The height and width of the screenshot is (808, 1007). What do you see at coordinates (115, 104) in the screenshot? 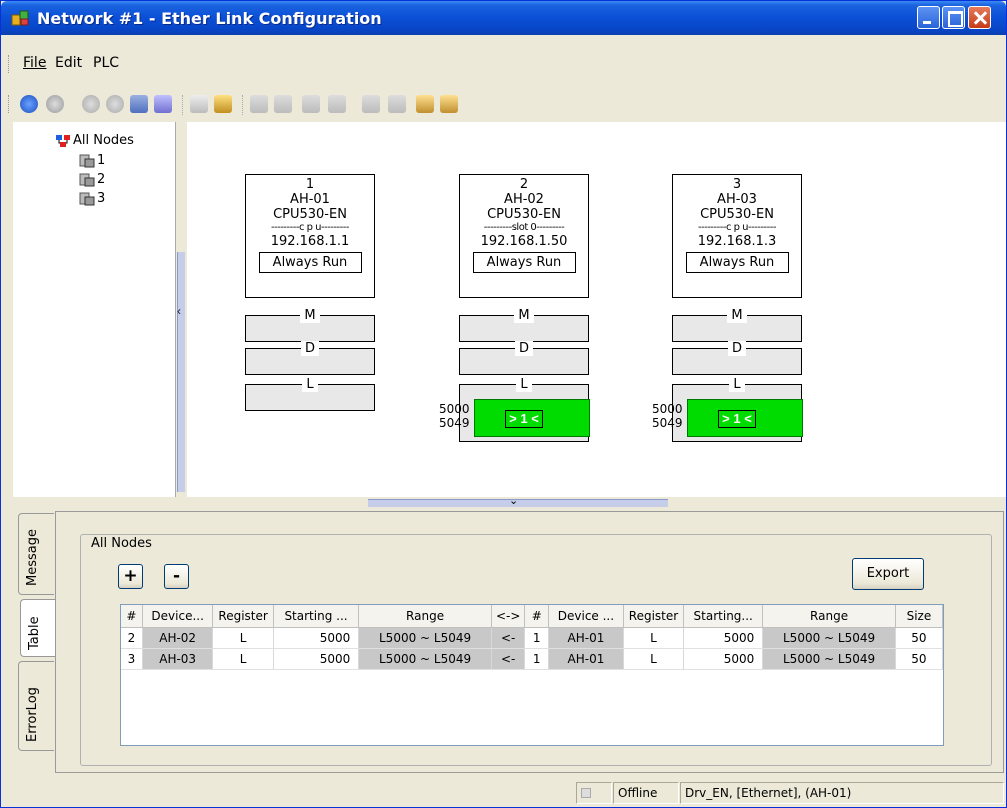
I see `download-icon` at bounding box center [115, 104].